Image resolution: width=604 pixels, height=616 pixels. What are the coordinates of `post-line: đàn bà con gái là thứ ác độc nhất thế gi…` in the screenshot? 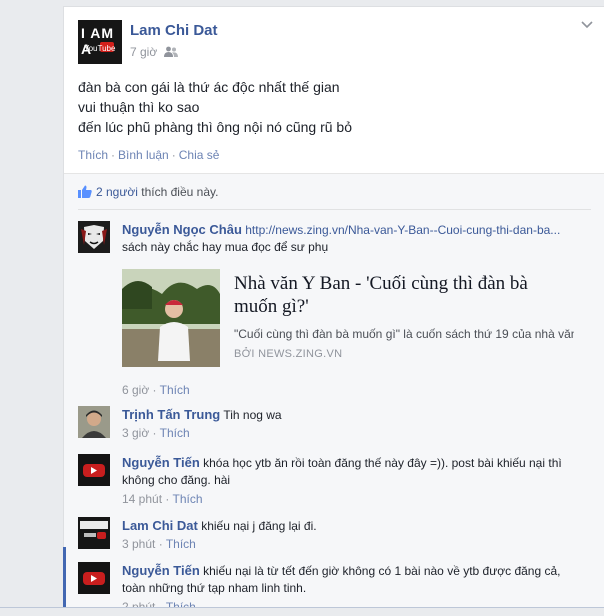 It's located at (209, 87).